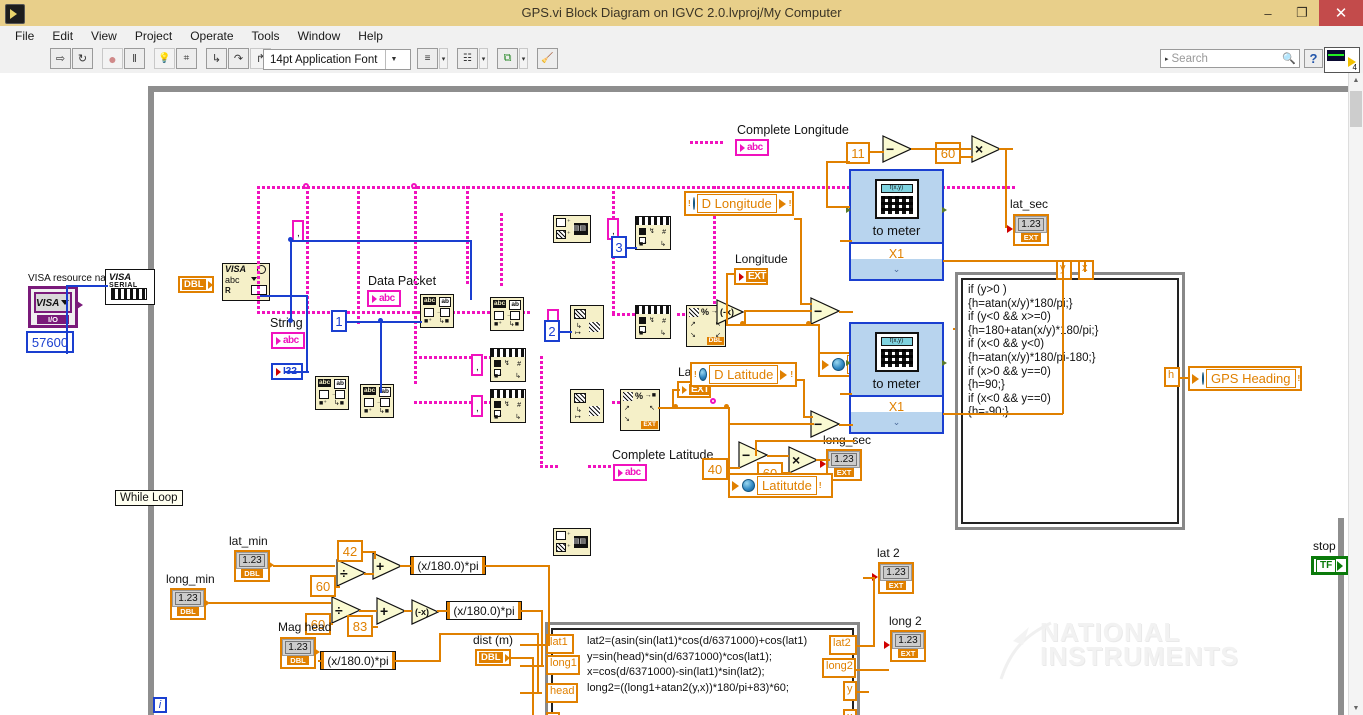 This screenshot has height=715, width=1363. I want to click on scroll-down-icon: ▼, so click(1356, 708).